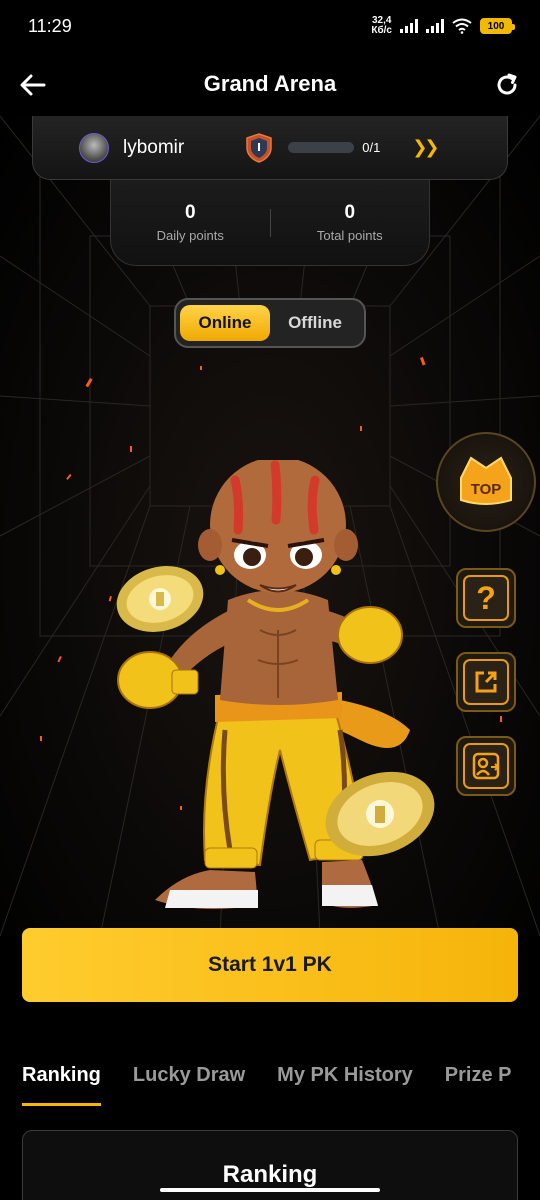  I want to click on refresh-icon, so click(507, 84).